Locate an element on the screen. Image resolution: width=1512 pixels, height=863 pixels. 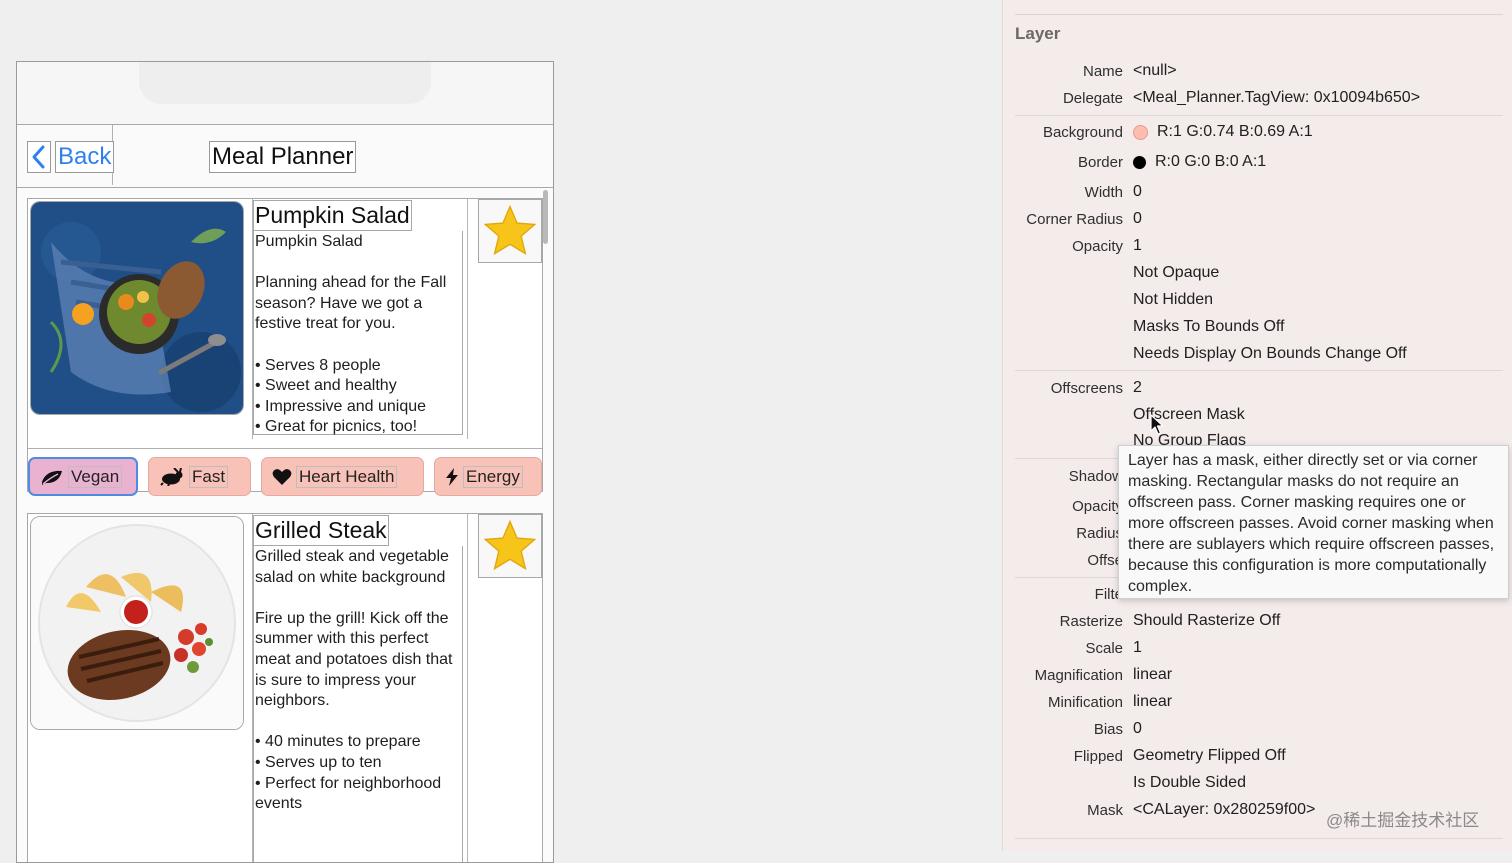
bias-label: Bias is located at coordinates (1108, 729).